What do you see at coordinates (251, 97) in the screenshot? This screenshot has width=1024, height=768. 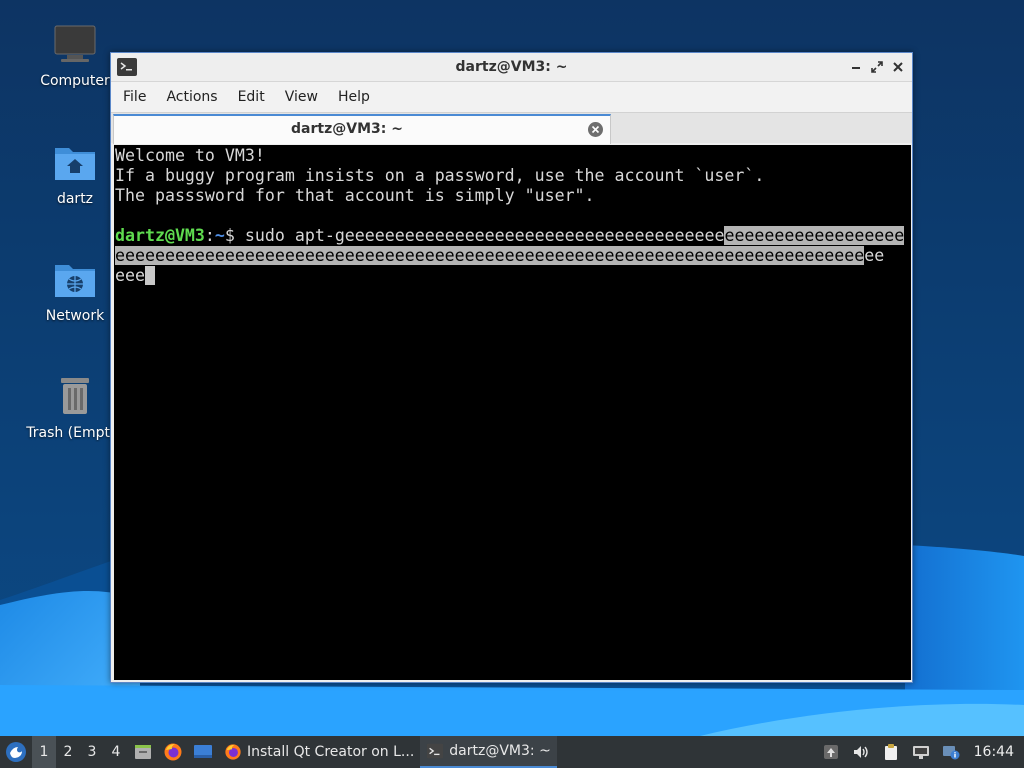 I see `menu-edit: Edit` at bounding box center [251, 97].